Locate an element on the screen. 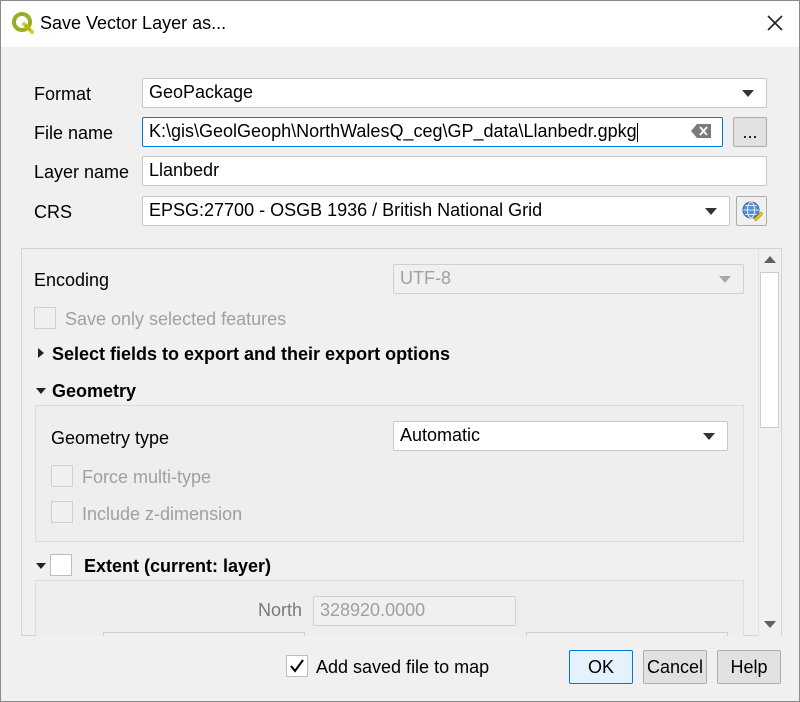 This screenshot has width=800, height=702. encoding-value: UTF-8 is located at coordinates (425, 278).